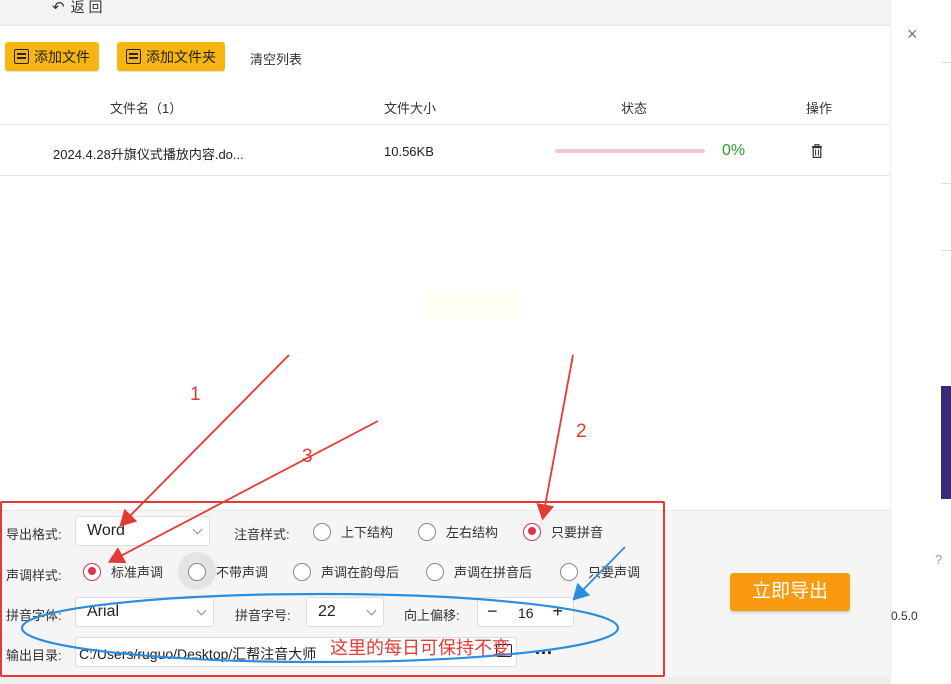  What do you see at coordinates (195, 394) in the screenshot?
I see `annotation-number-1: 1` at bounding box center [195, 394].